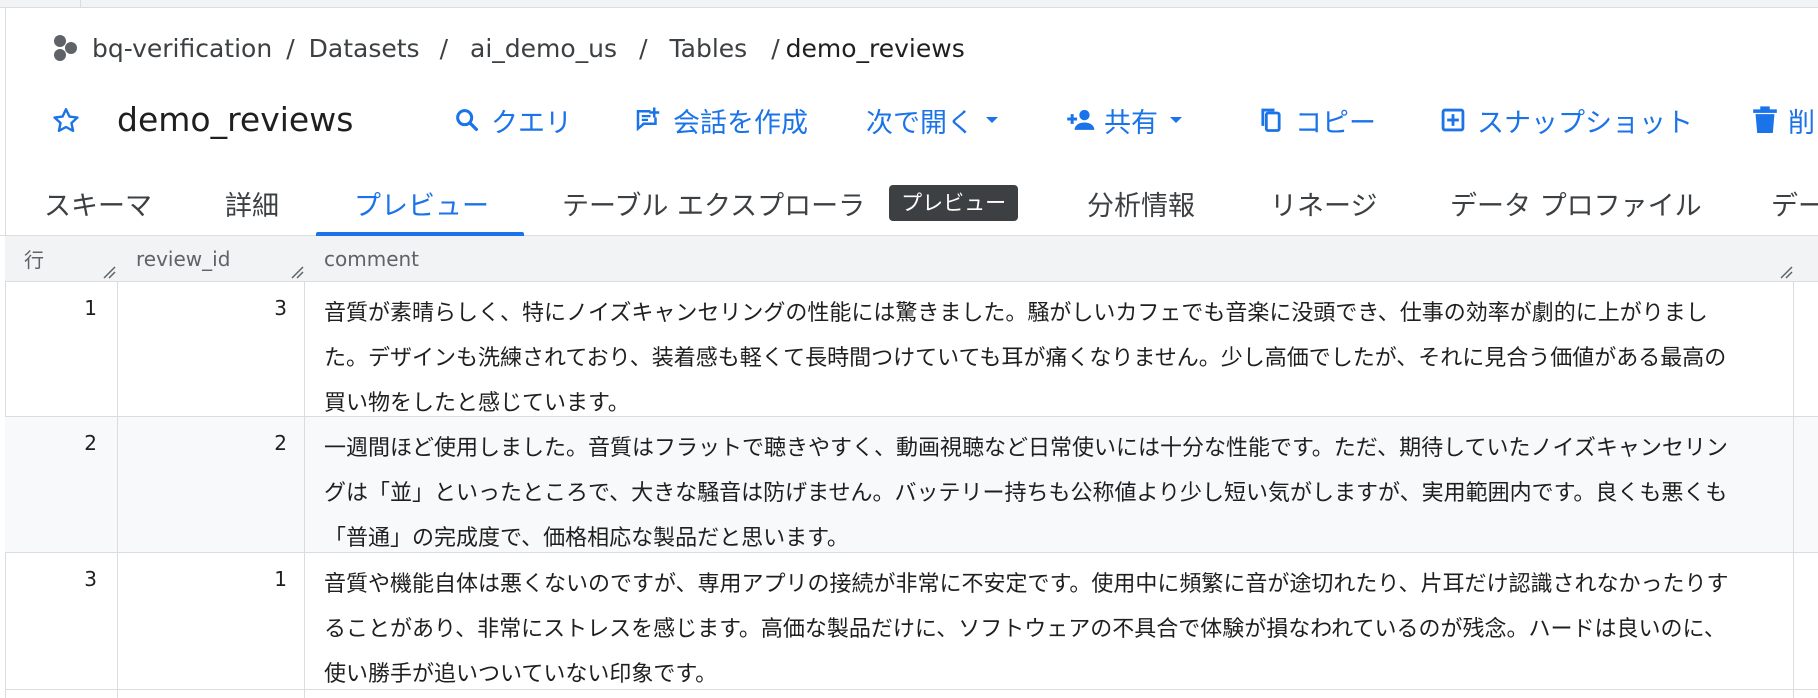 The width and height of the screenshot is (1818, 698). I want to click on tab-insights: 分析情報, so click(1141, 203).